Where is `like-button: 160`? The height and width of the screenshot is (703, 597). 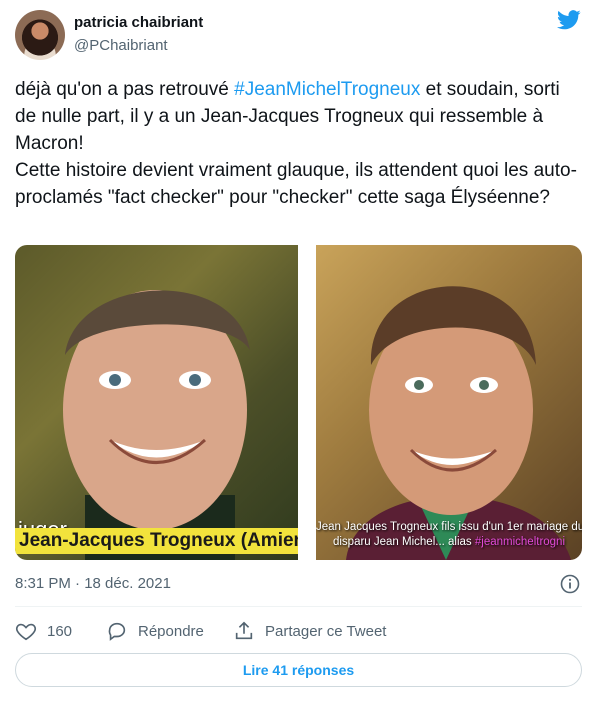 like-button: 160 is located at coordinates (43, 631).